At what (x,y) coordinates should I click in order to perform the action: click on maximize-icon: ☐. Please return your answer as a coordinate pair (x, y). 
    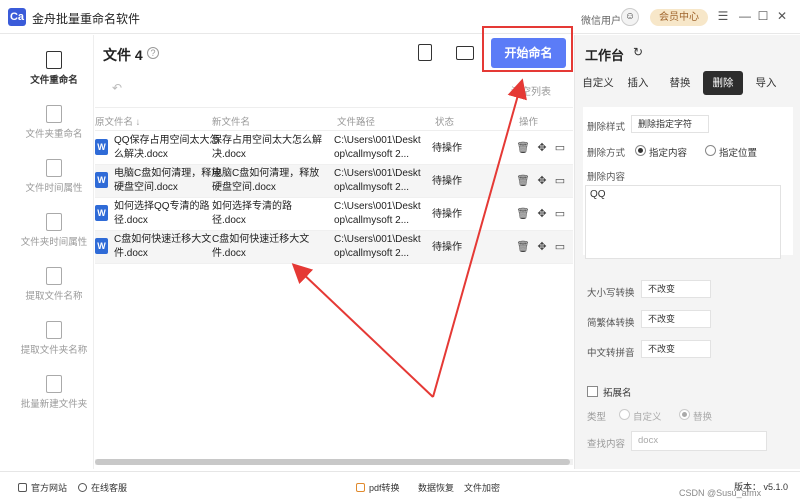
    Looking at the image, I should click on (763, 16).